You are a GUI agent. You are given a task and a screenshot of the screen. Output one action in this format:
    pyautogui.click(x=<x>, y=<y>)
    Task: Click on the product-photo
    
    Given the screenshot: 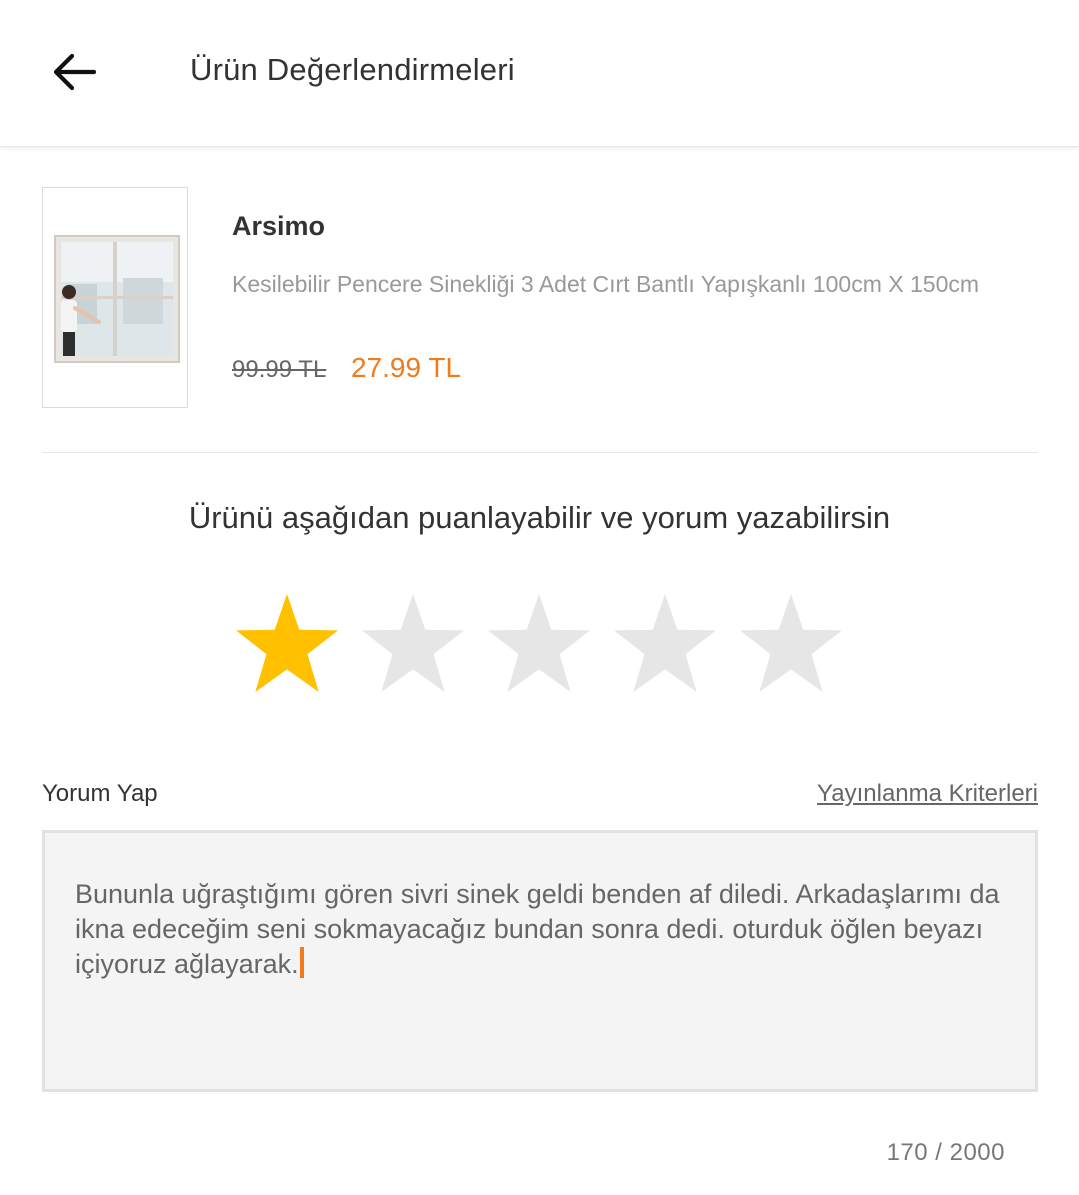 What is the action you would take?
    pyautogui.click(x=115, y=297)
    